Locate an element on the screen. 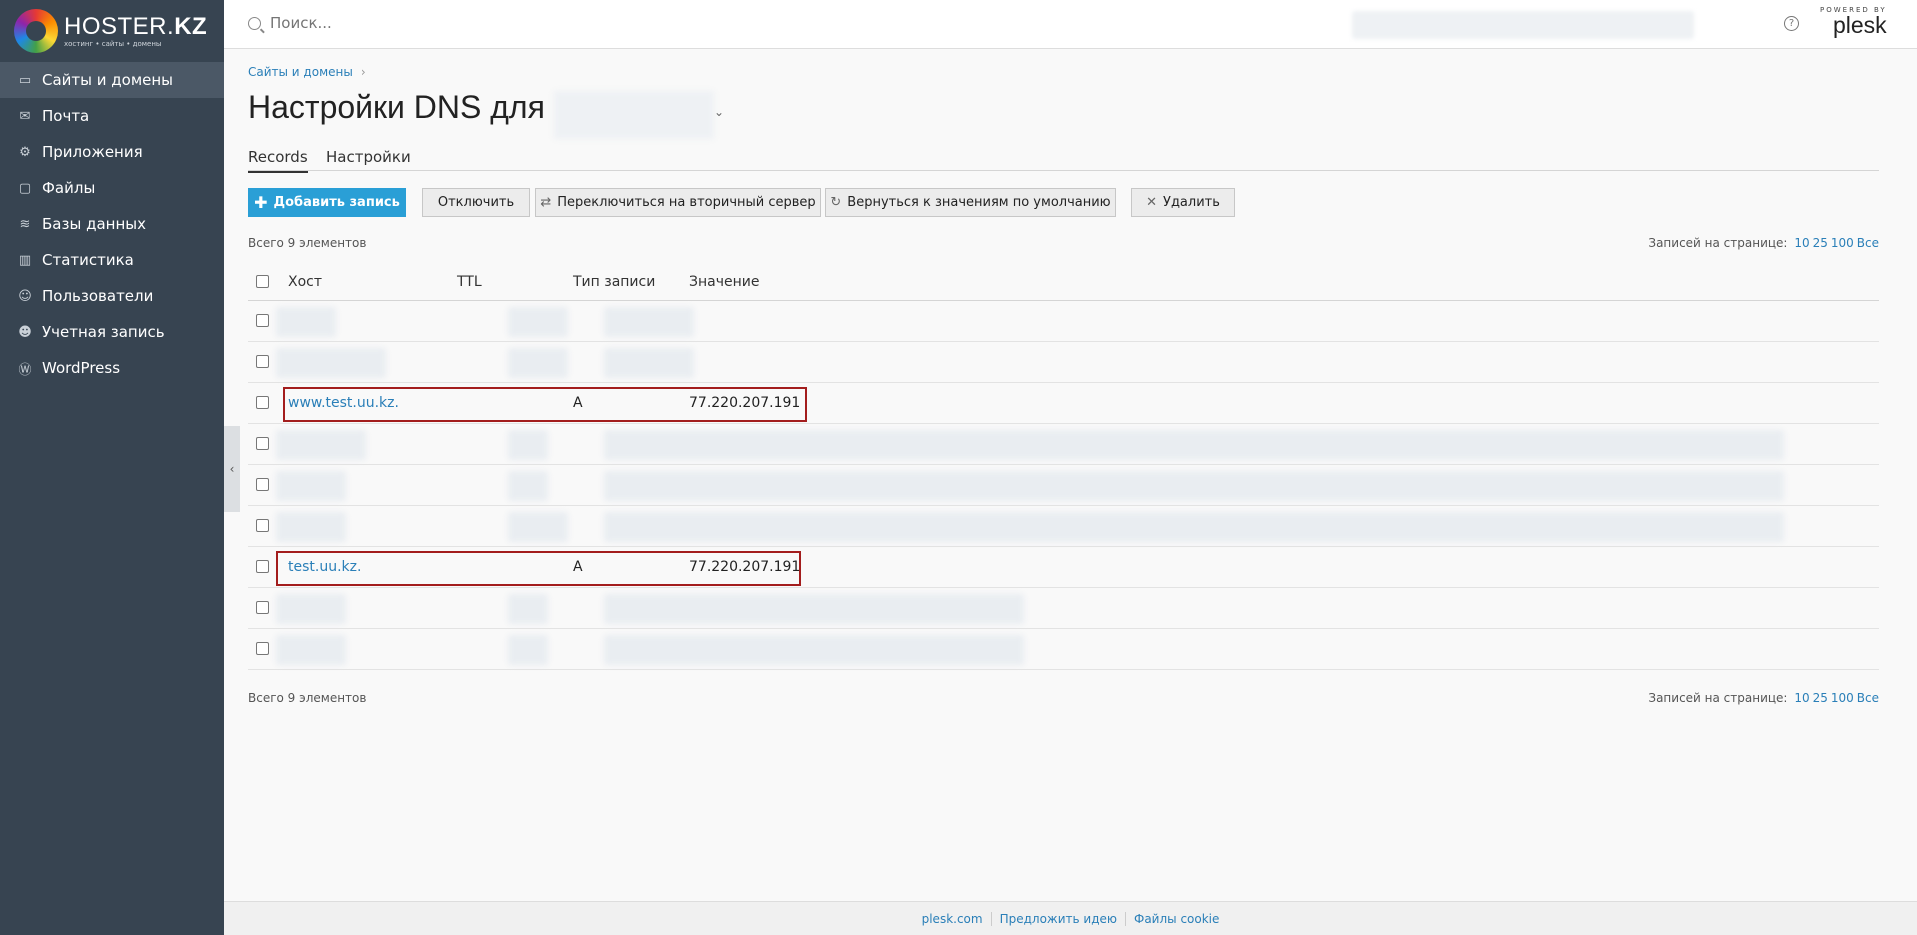 The width and height of the screenshot is (1917, 935). close-icon: ✕ is located at coordinates (1152, 202).